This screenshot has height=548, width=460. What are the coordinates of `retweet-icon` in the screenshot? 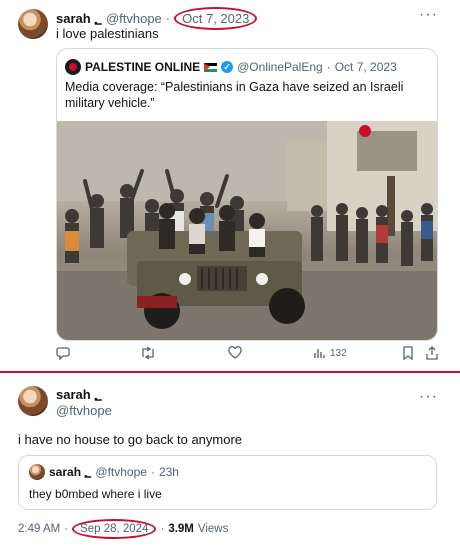 It's located at (148, 353).